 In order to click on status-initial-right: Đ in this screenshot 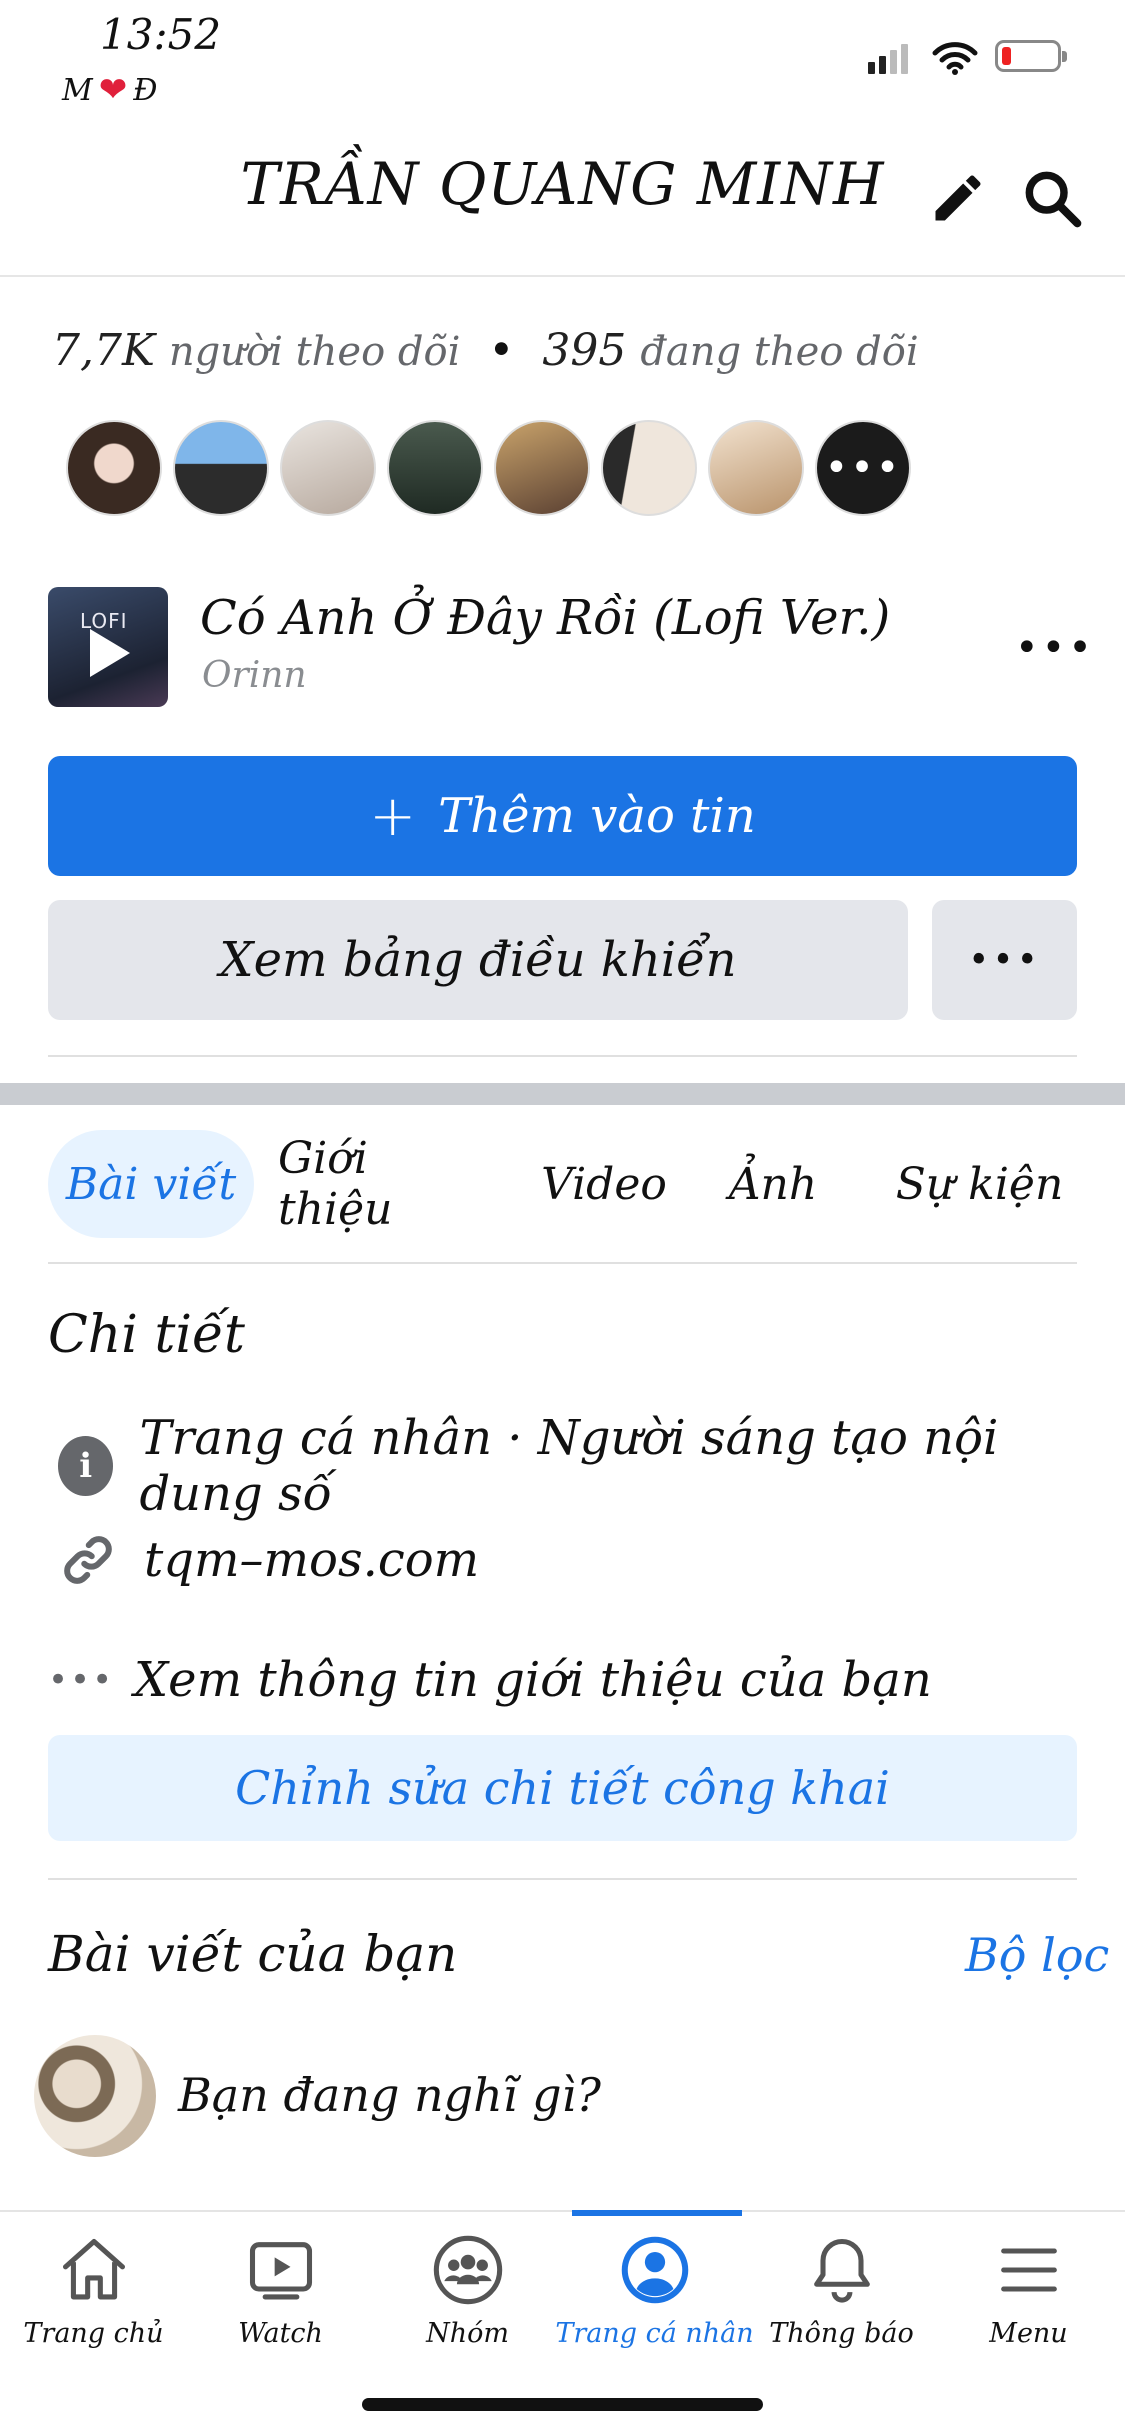, I will do `click(145, 90)`.